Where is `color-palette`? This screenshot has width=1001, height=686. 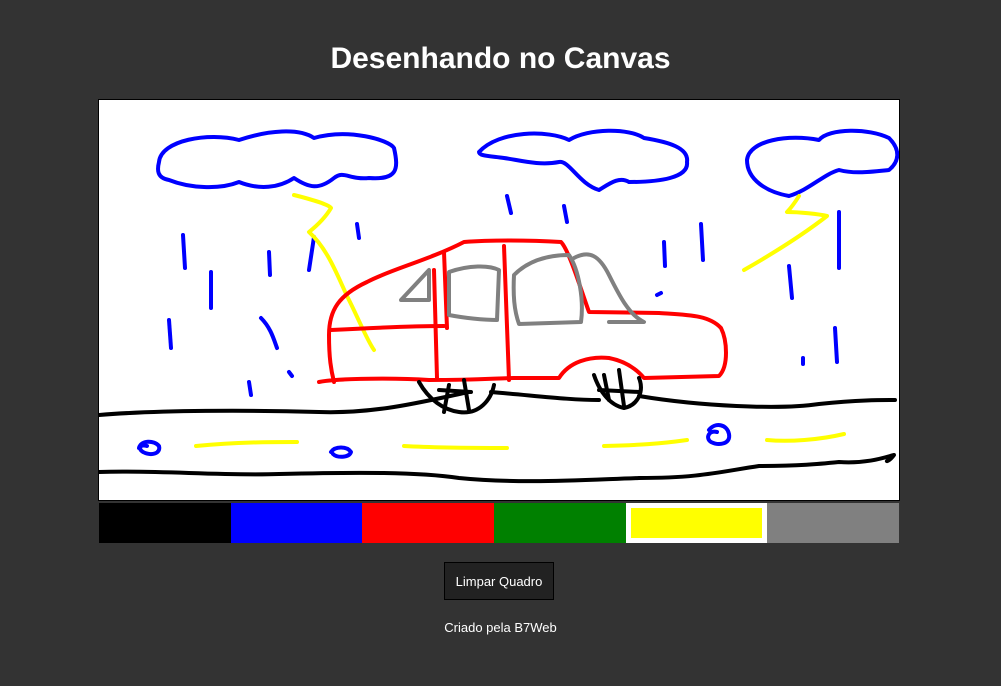 color-palette is located at coordinates (499, 523).